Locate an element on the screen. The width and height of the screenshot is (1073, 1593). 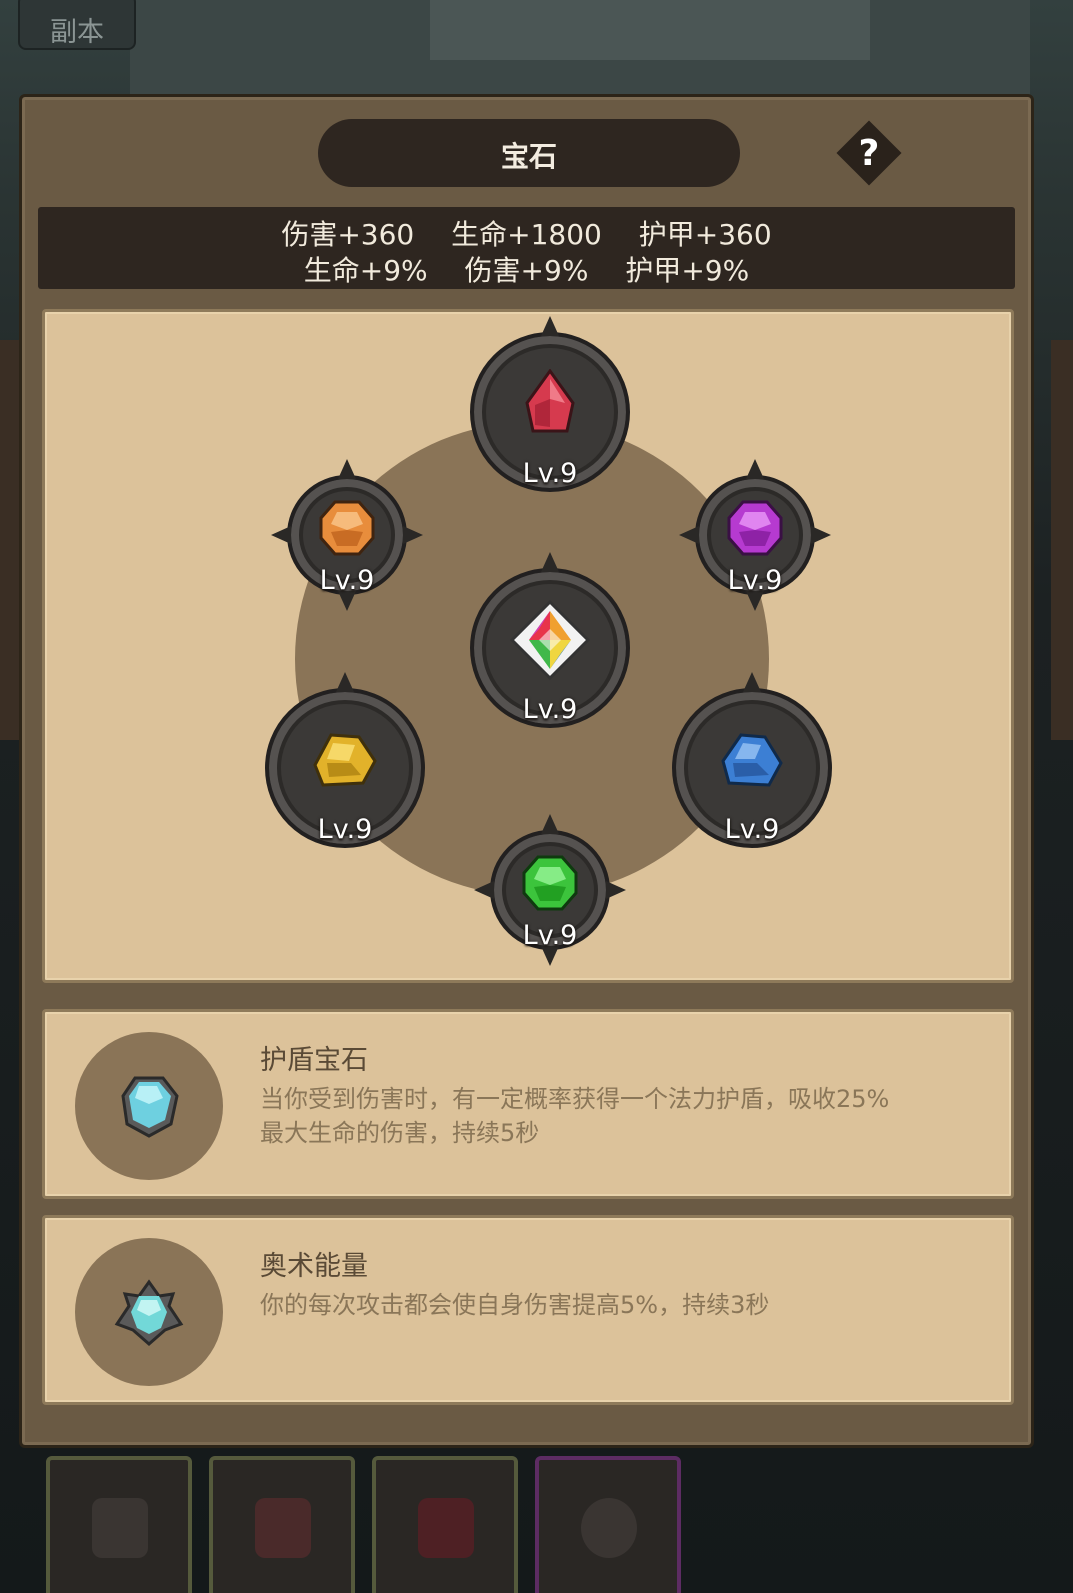
background-castle-tower is located at coordinates (650, 30).